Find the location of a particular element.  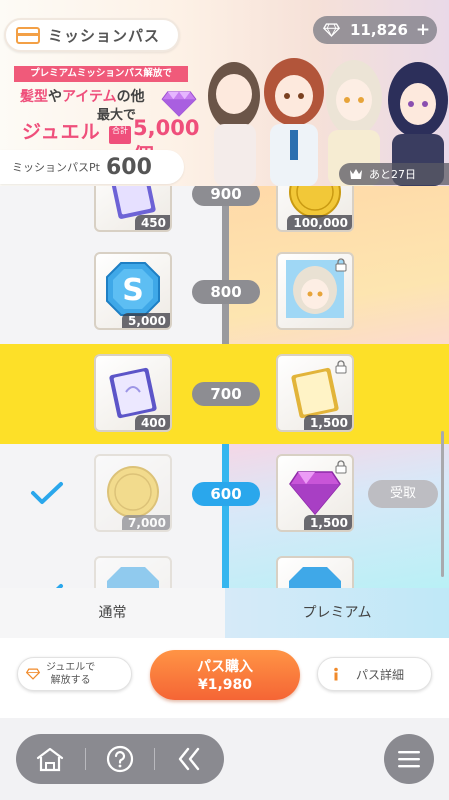

action-bar: ジュエルで 解放する パス購入 ¥1,980 パス詳細 is located at coordinates (224, 678).